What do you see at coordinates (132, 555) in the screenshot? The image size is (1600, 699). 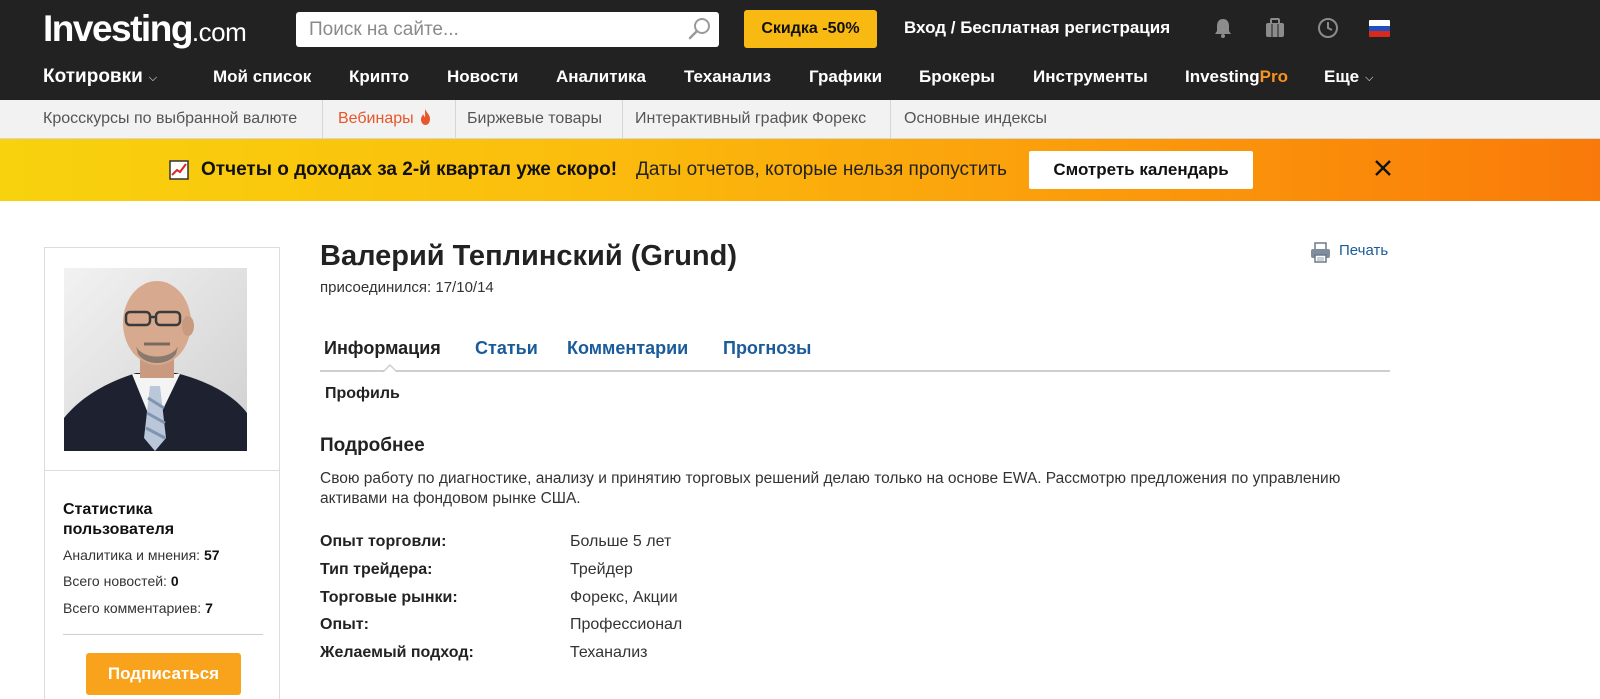 I see `stat-label: Аналитика и мнения:` at bounding box center [132, 555].